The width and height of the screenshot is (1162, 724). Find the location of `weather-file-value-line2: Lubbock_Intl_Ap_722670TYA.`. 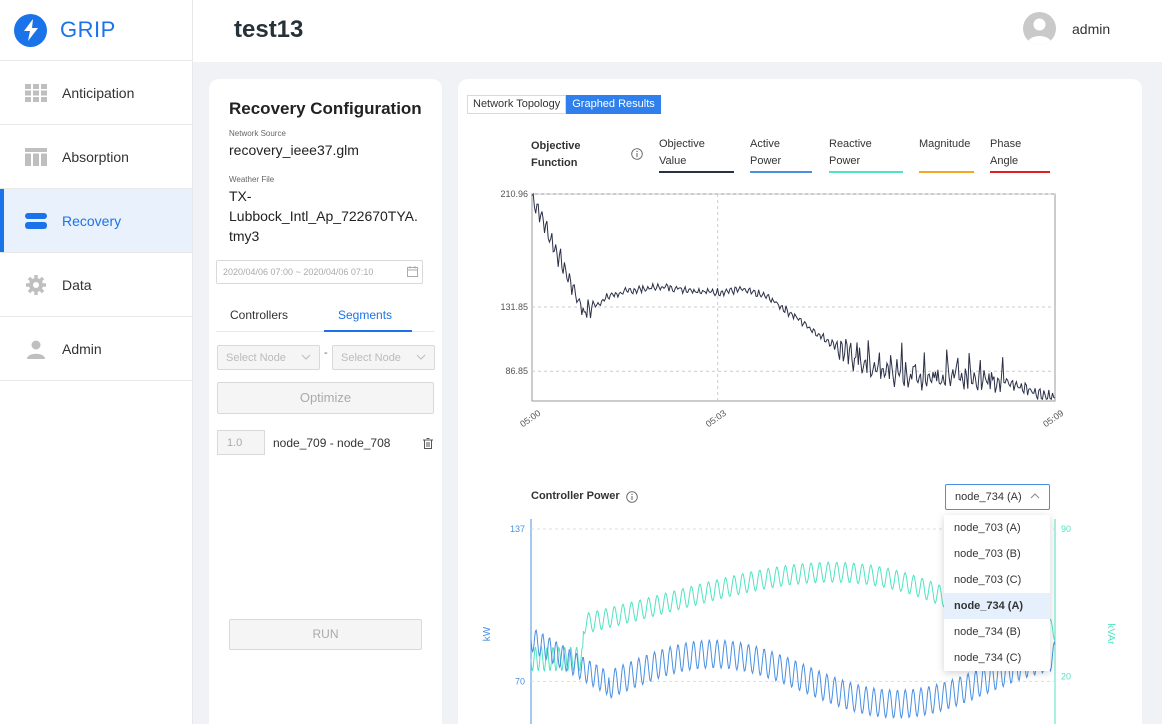

weather-file-value-line2: Lubbock_Intl_Ap_722670TYA. is located at coordinates (323, 216).